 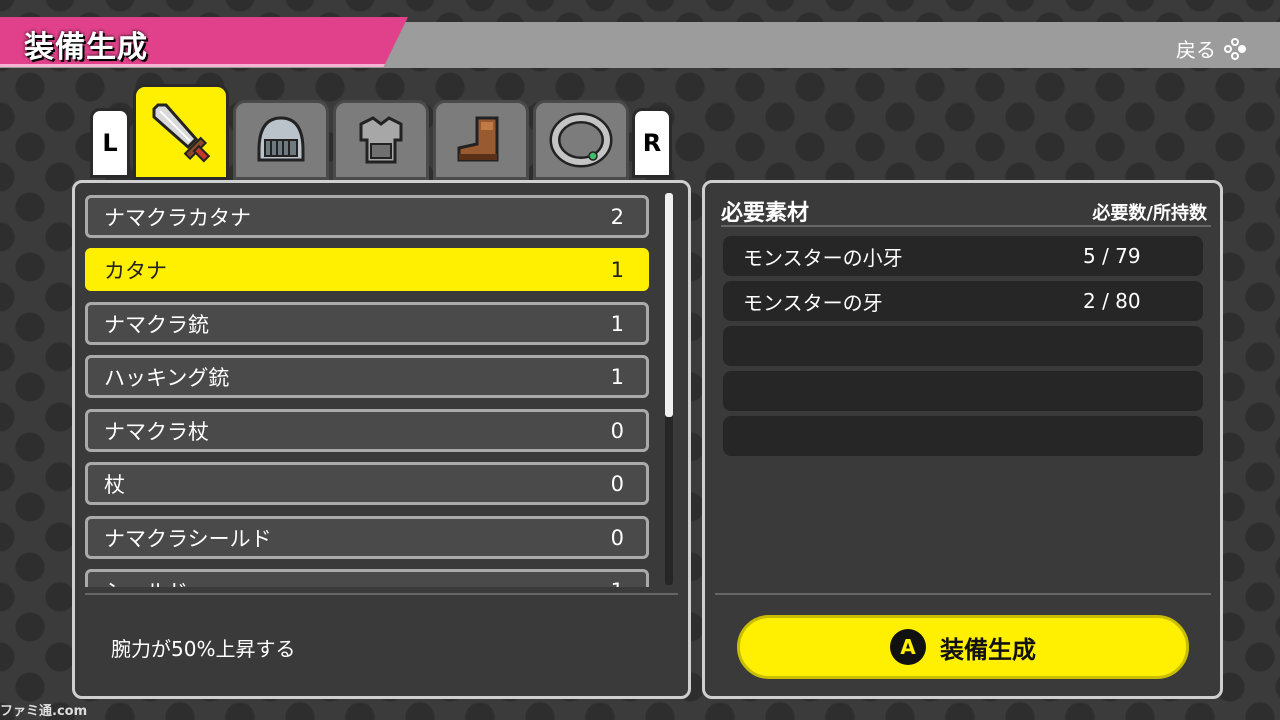 I want to click on materials-title: 必要素材, so click(x=765, y=213).